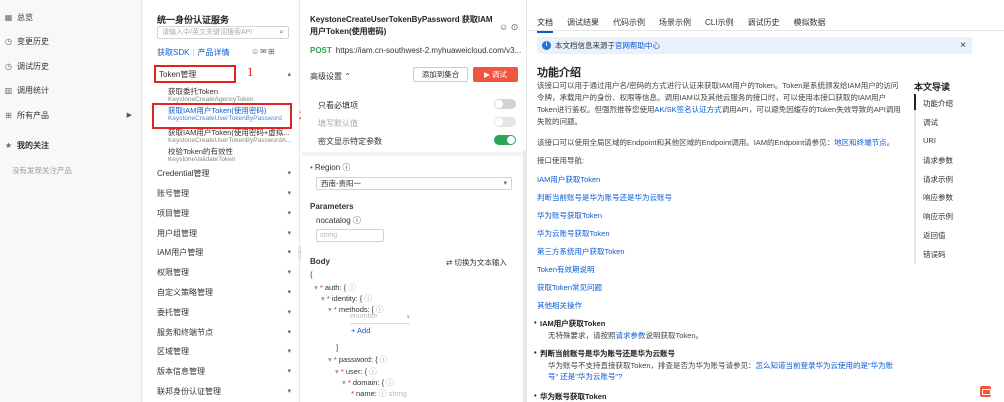 This screenshot has width=1004, height=402. I want to click on tab-debug-history: 调试历史, so click(763, 22).